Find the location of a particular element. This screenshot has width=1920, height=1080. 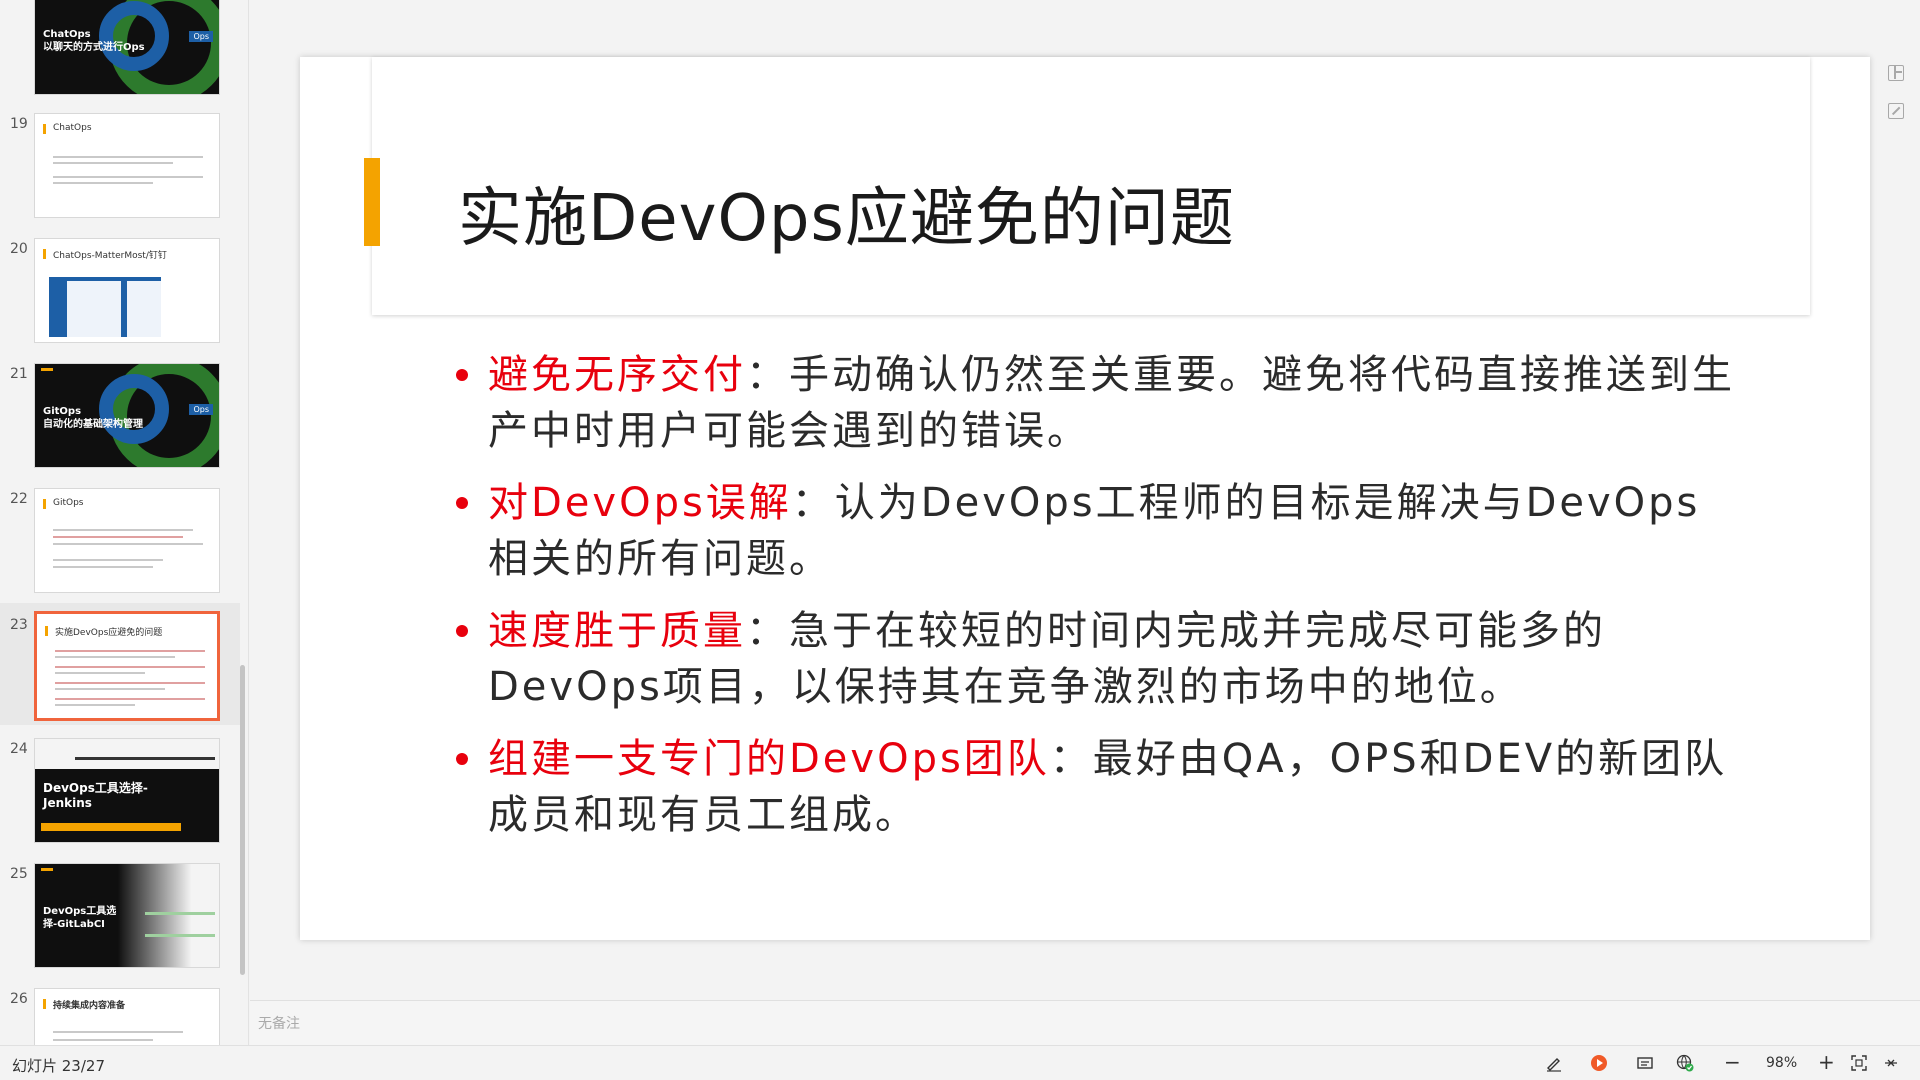

notes-placeholder: 无备注 is located at coordinates (279, 1024).